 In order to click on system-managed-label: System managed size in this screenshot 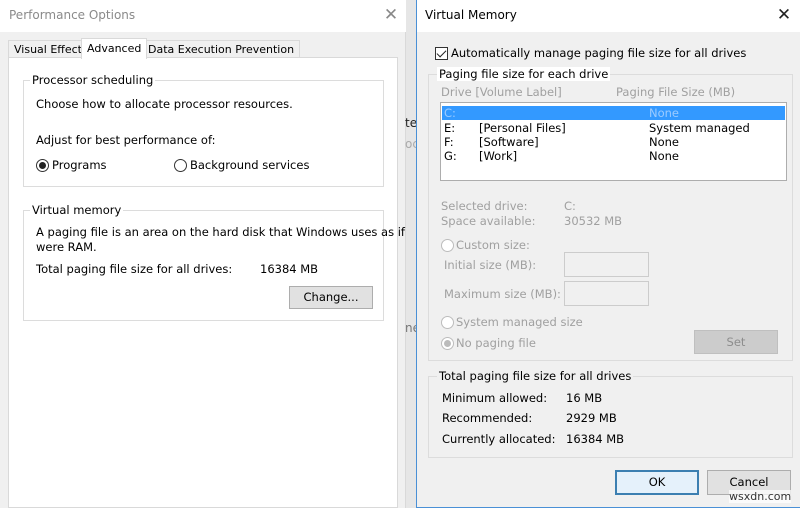, I will do `click(519, 322)`.